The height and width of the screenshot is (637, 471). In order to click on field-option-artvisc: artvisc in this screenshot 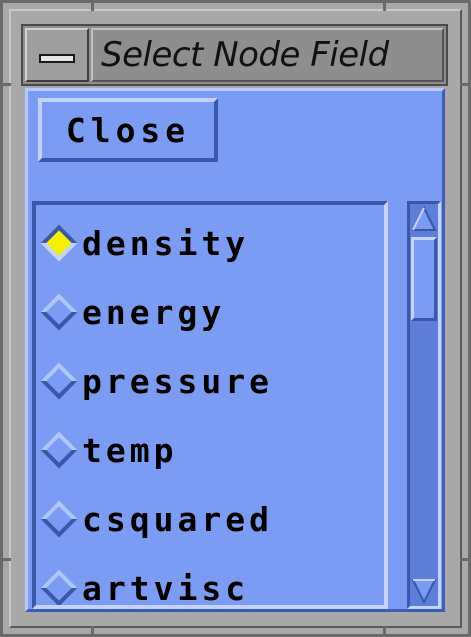, I will do `click(145, 583)`.